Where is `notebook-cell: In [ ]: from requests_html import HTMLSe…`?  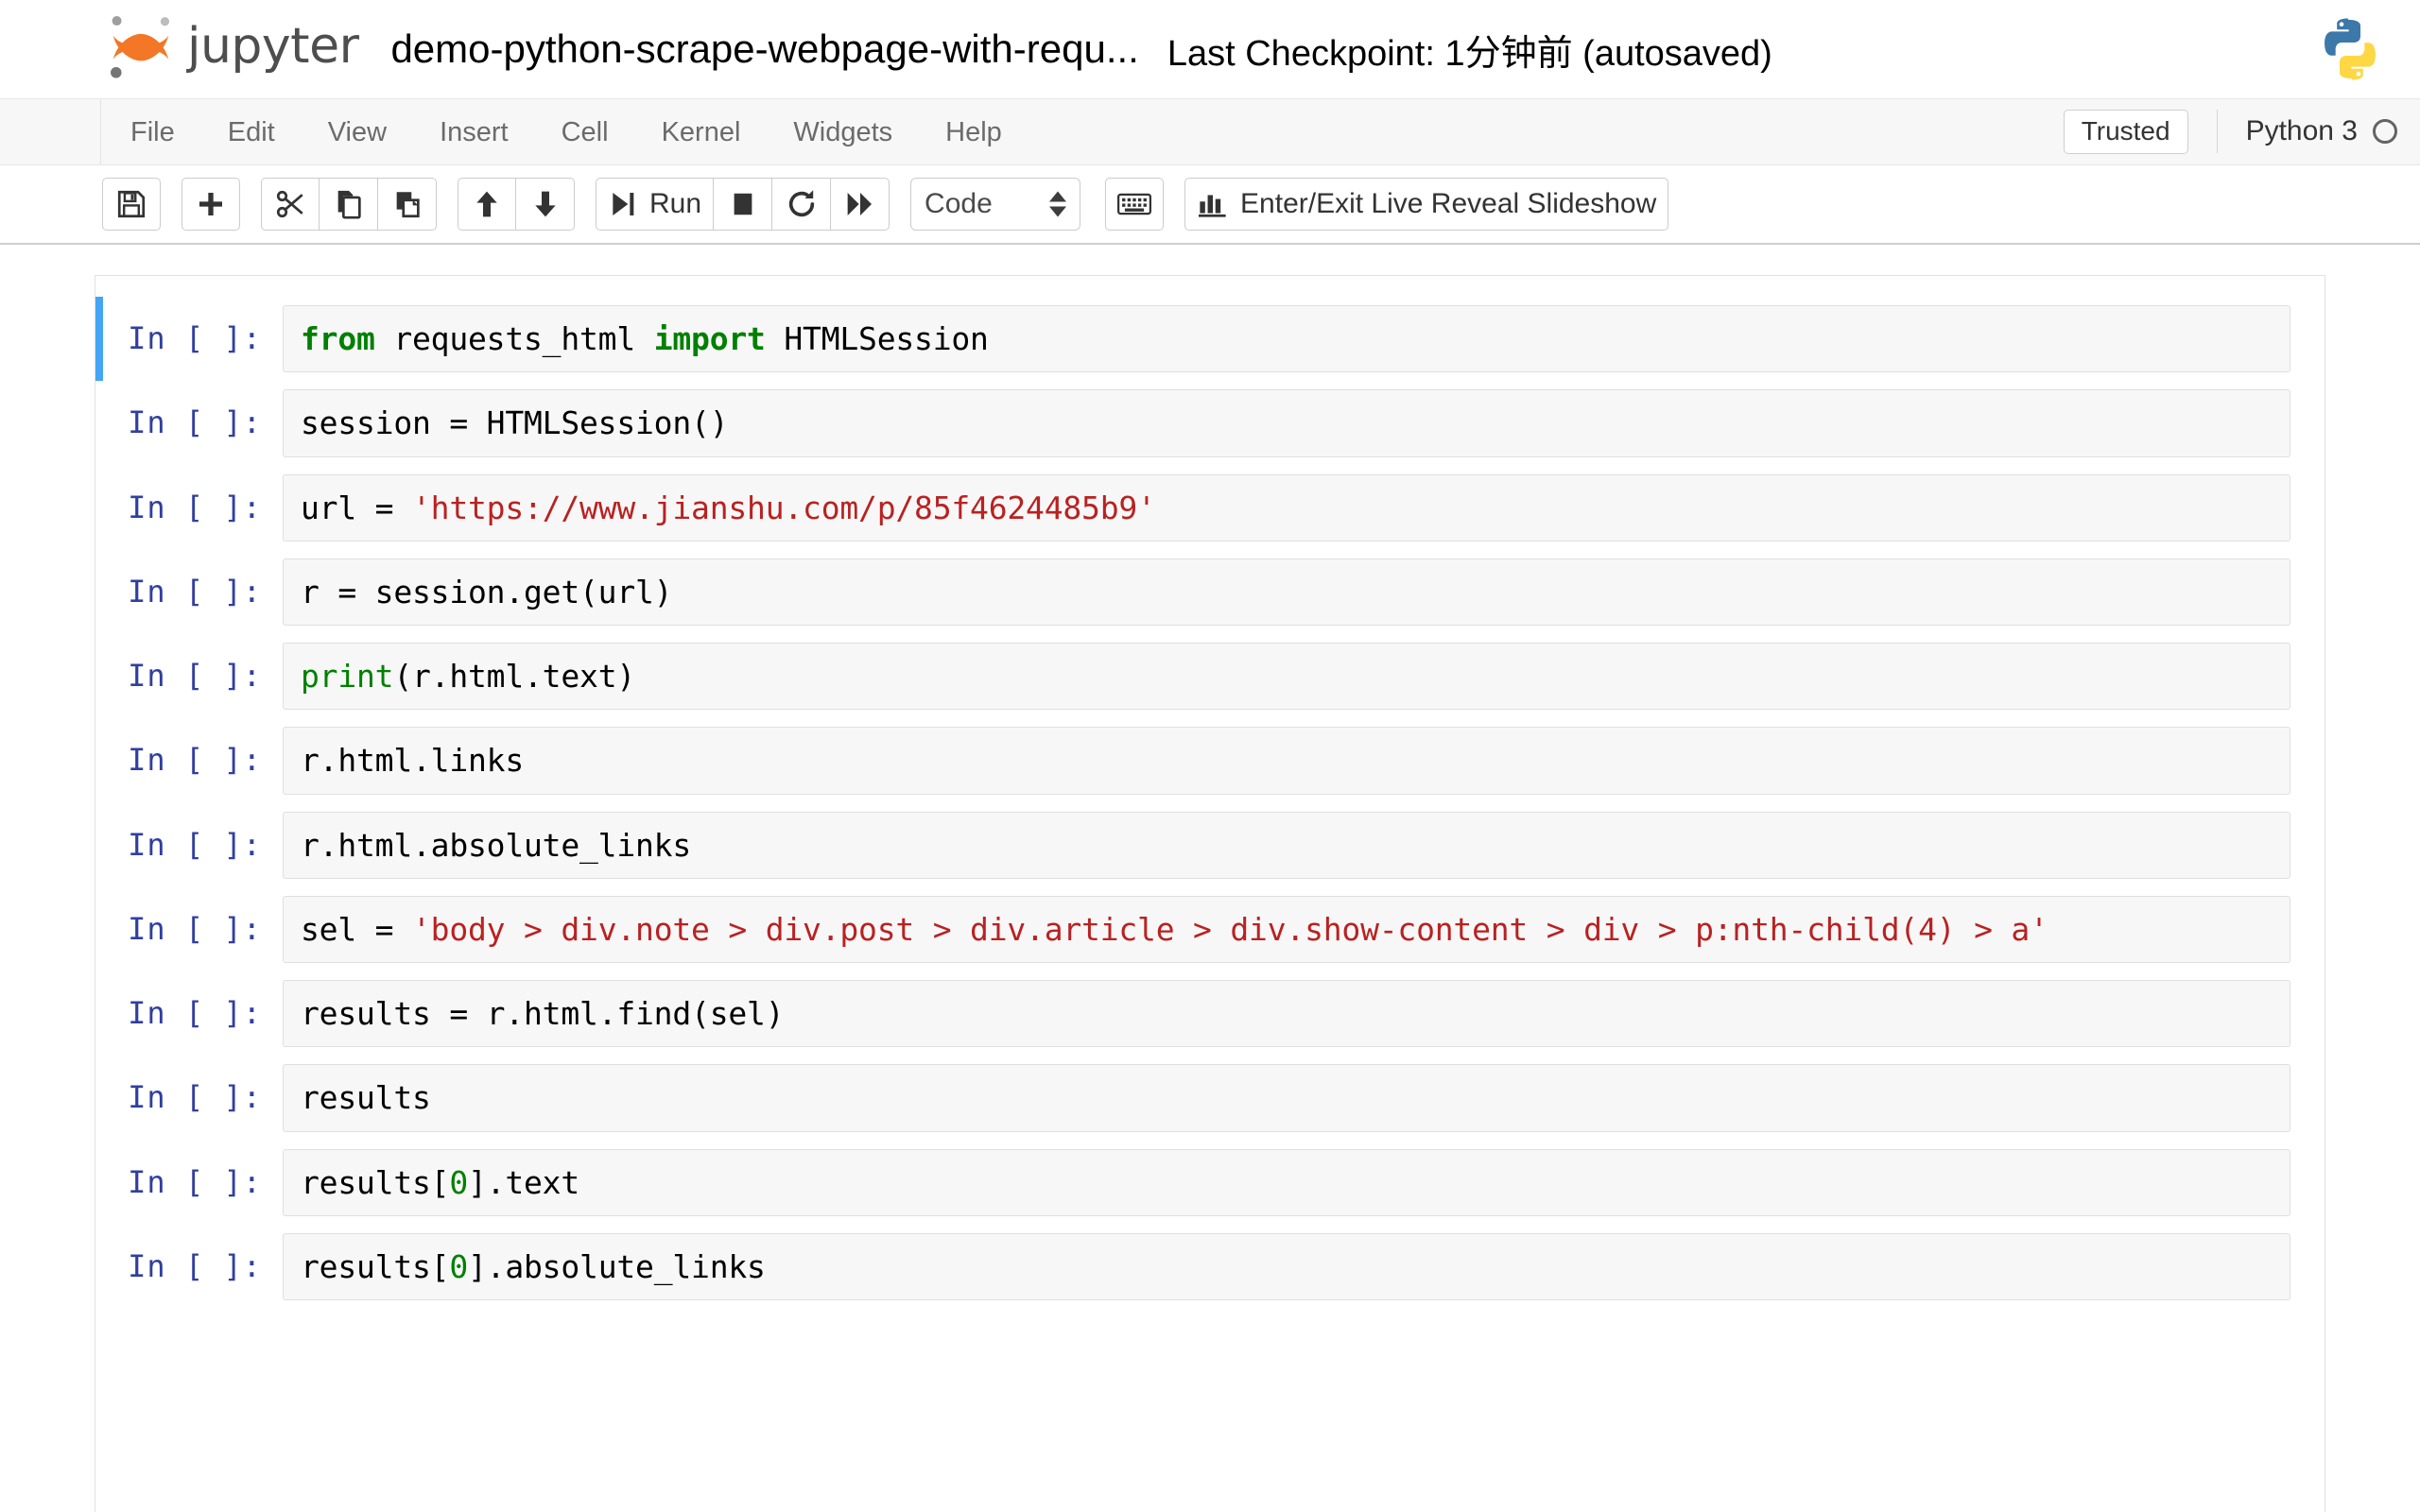 notebook-cell: In [ ]: from requests_html import HTMLSe… is located at coordinates (1210, 339).